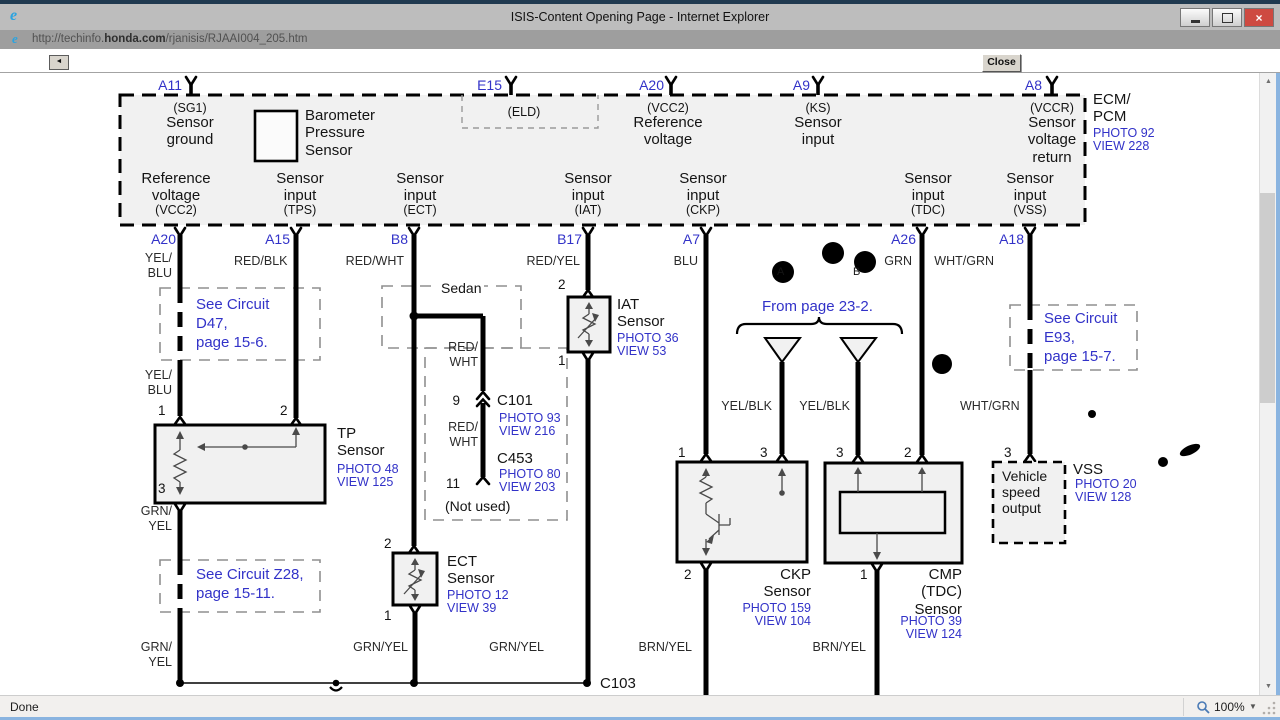  I want to click on pin-a7-link: A7, so click(686, 239).